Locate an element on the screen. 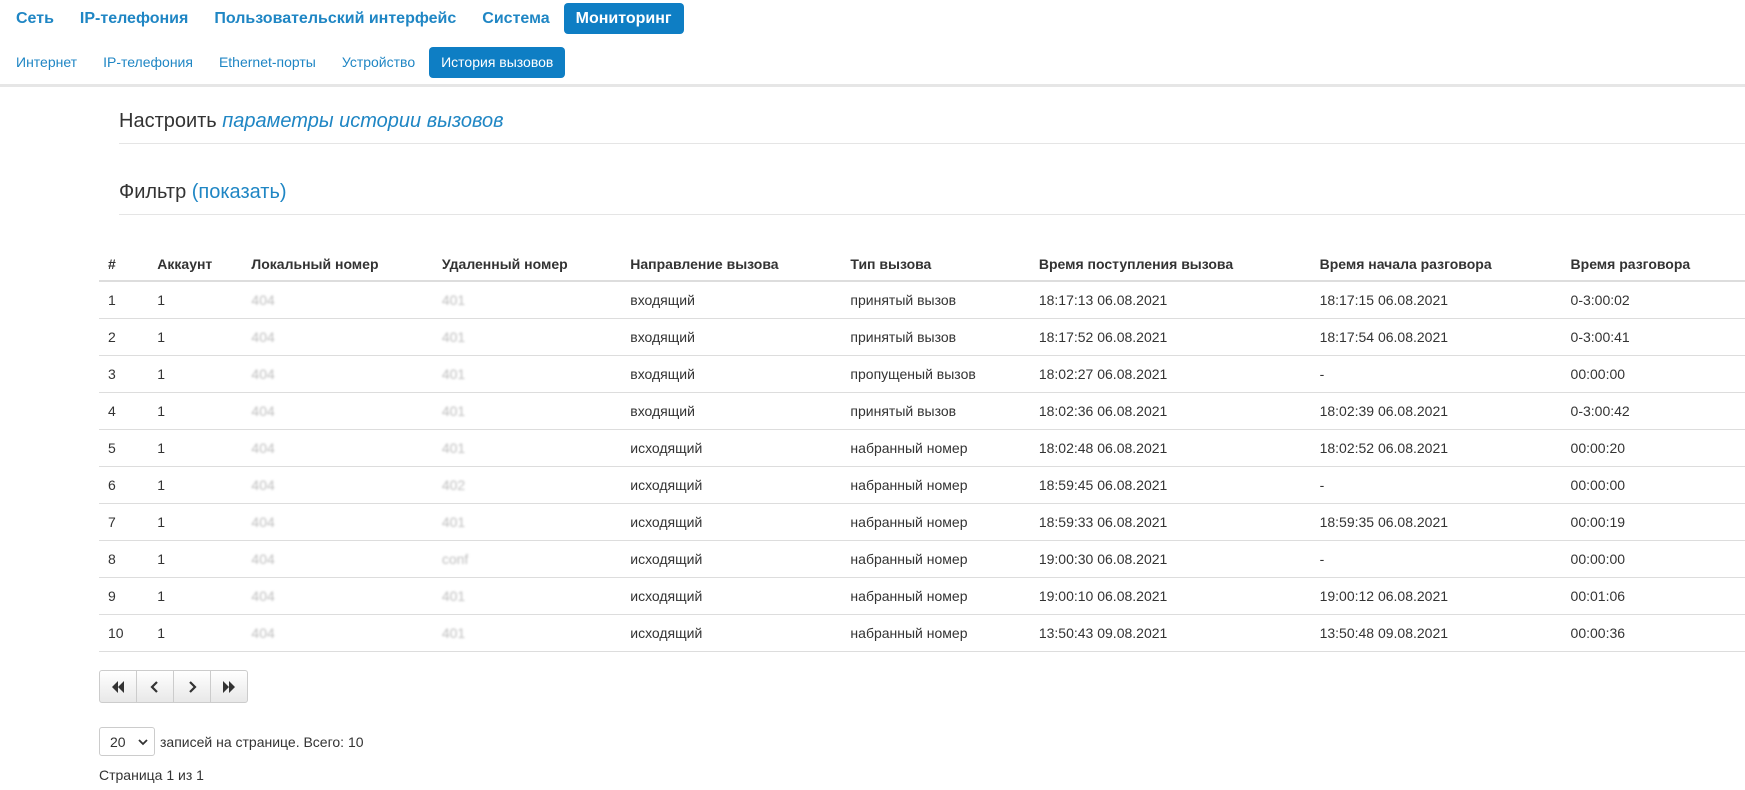 The image size is (1745, 790). per-page-control: 20 записей на странице. Всего: 10 is located at coordinates (231, 741).